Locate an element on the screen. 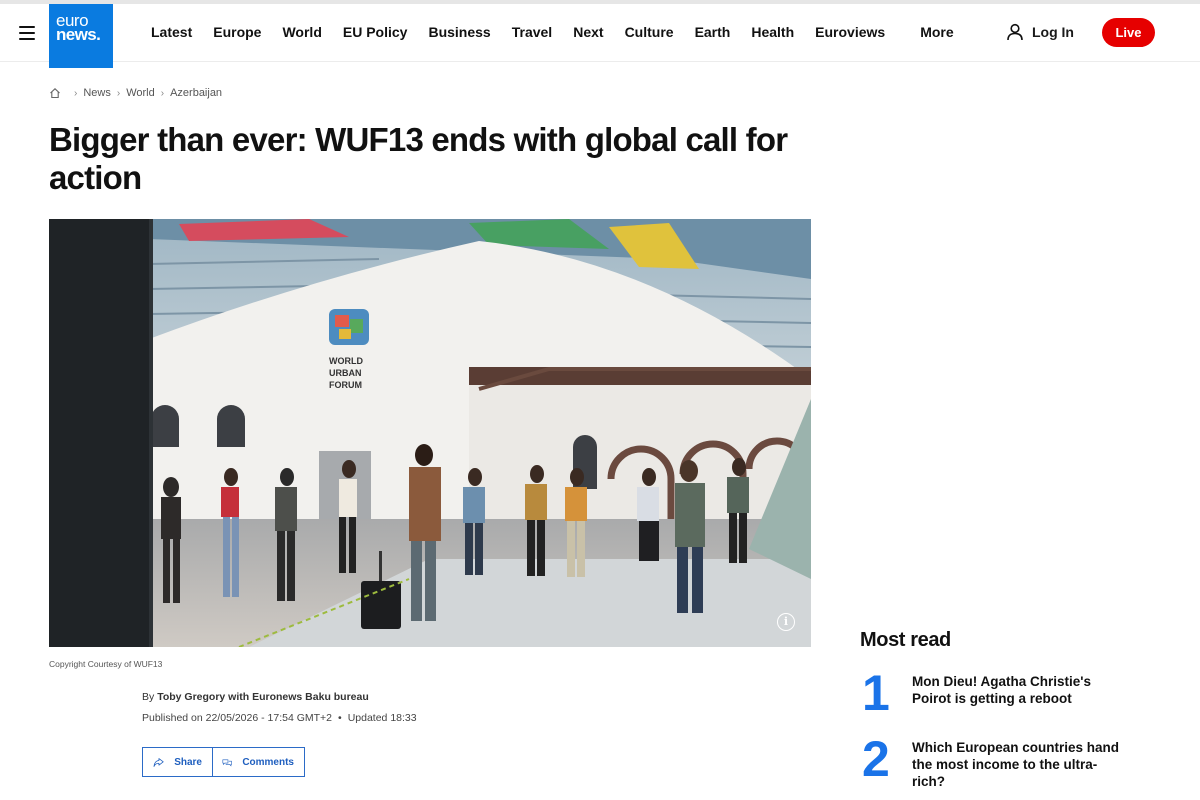  share-actions: Share Comments is located at coordinates (223, 762).